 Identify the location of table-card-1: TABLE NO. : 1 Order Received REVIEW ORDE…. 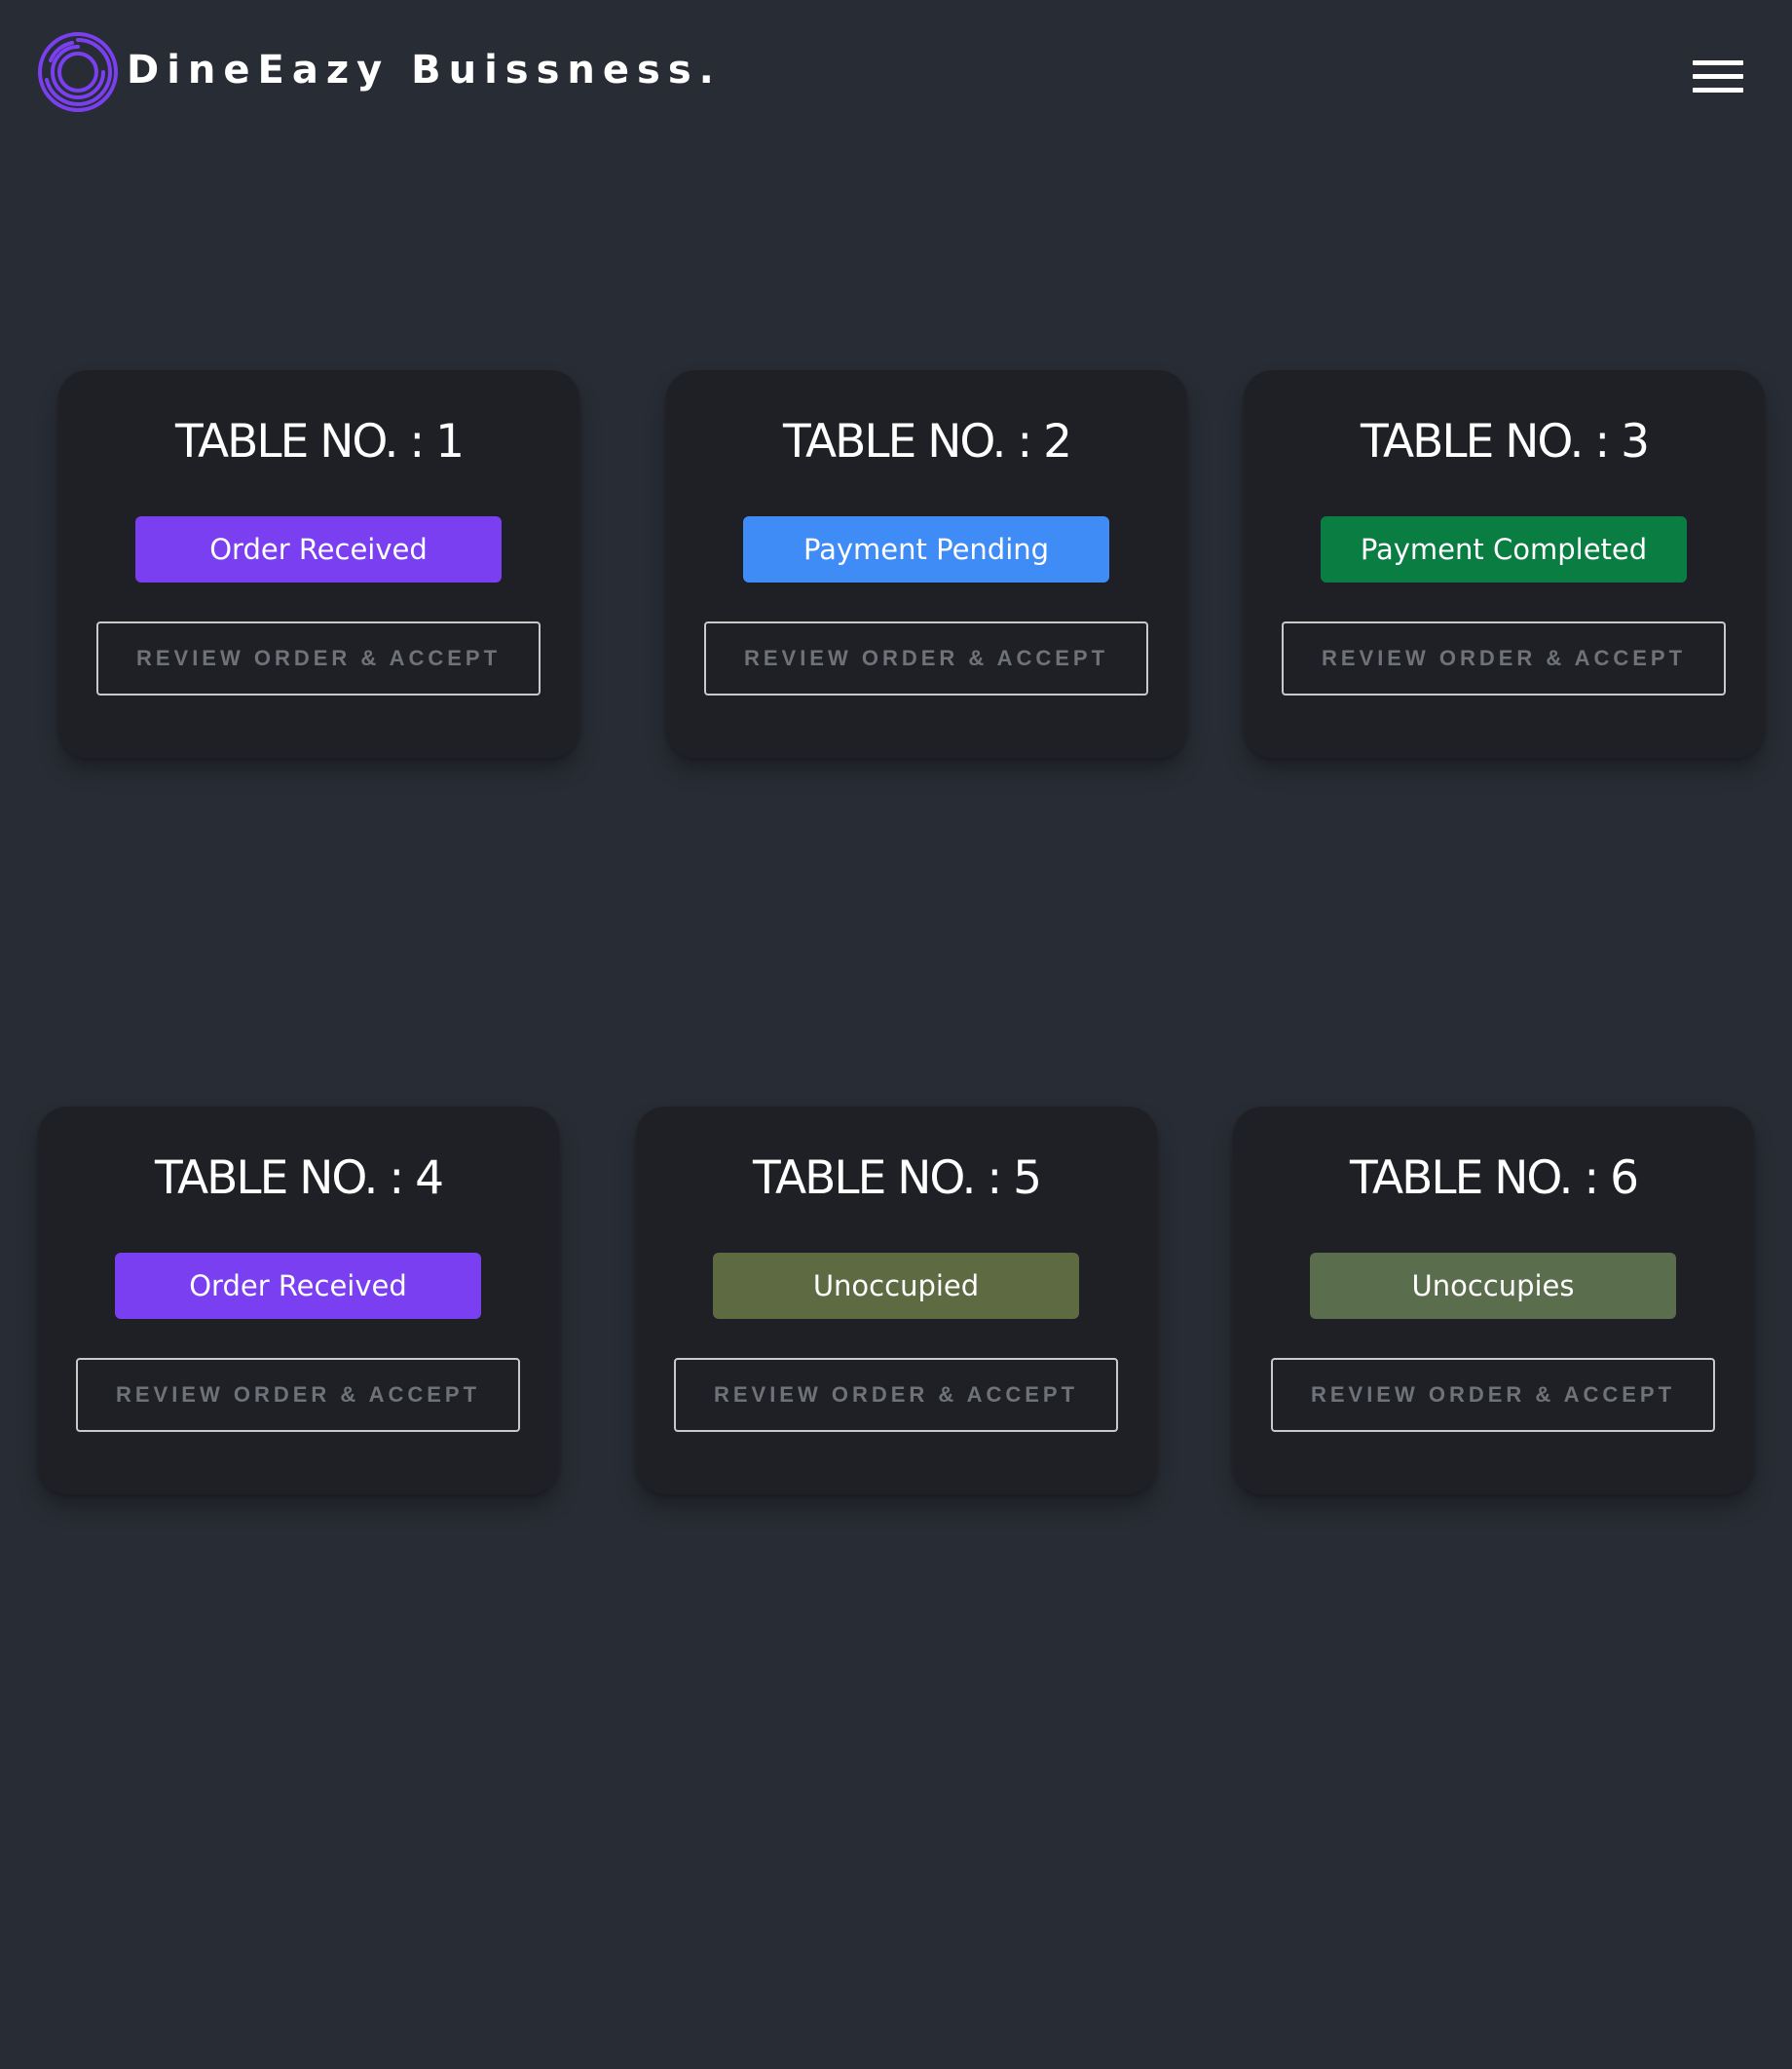
(318, 564).